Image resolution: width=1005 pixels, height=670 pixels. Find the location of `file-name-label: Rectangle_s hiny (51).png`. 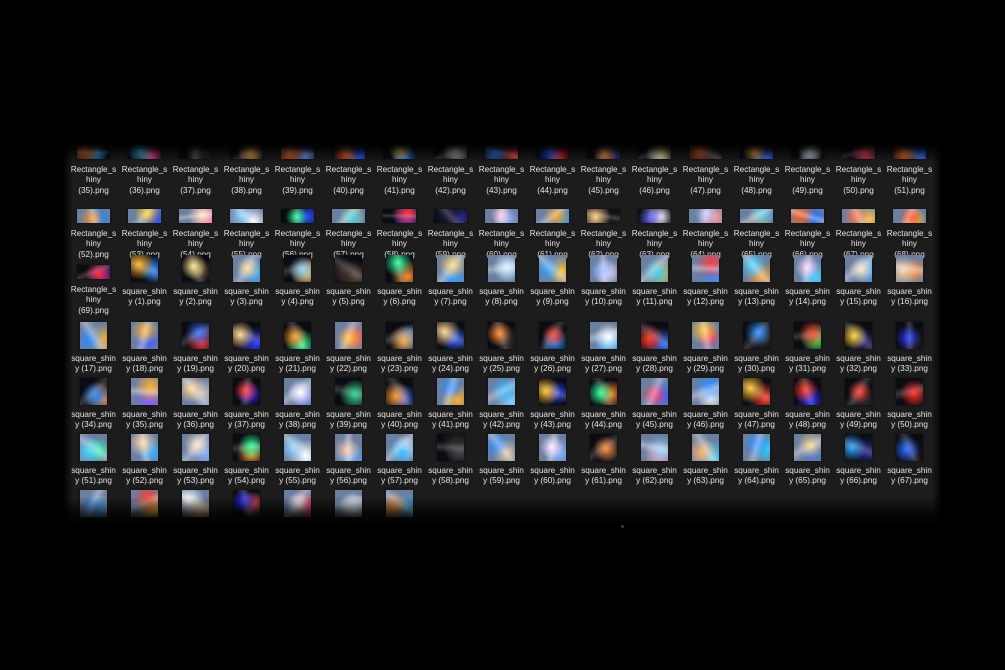

file-name-label: Rectangle_s hiny (51).png is located at coordinates (909, 180).